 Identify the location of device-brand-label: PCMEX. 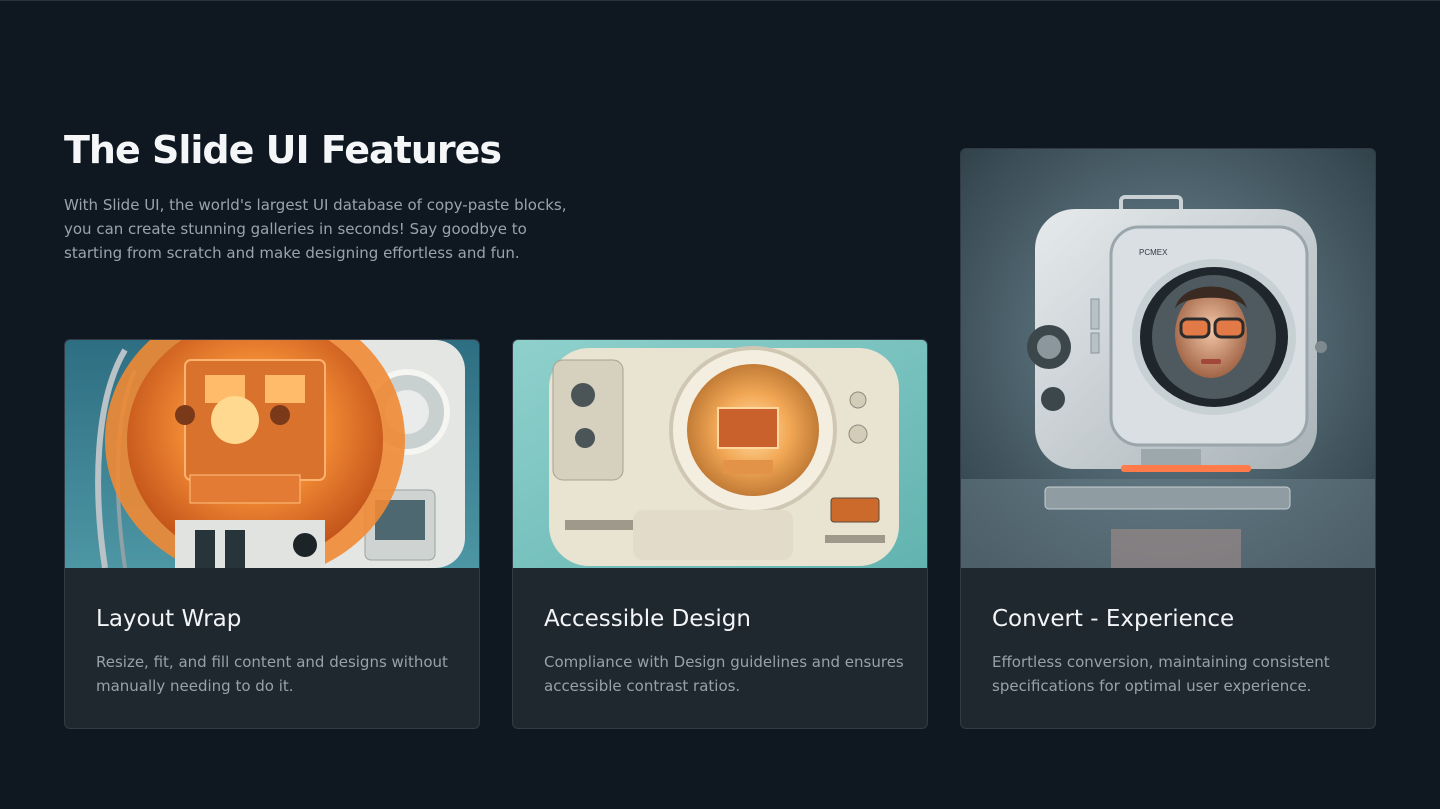
(1153, 252).